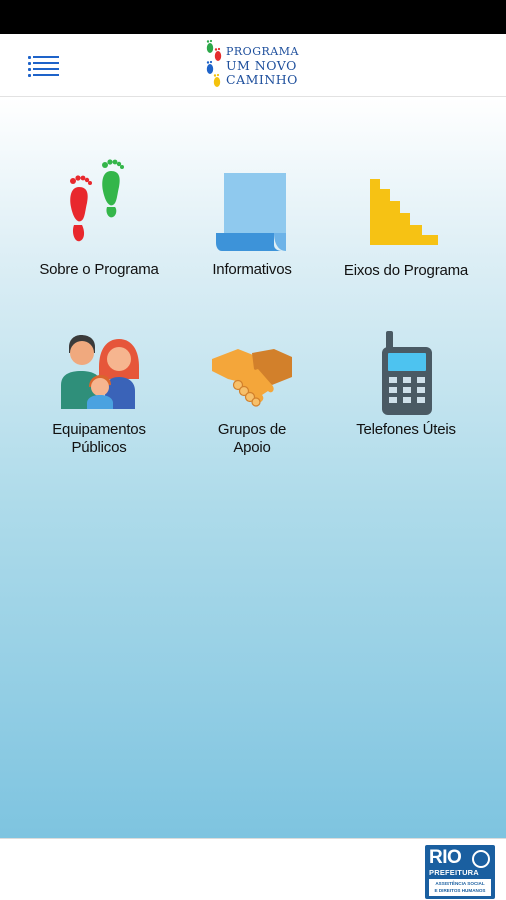 The image size is (506, 900). Describe the element at coordinates (262, 79) in the screenshot. I see `logo-line-3: CAMINHO` at that location.